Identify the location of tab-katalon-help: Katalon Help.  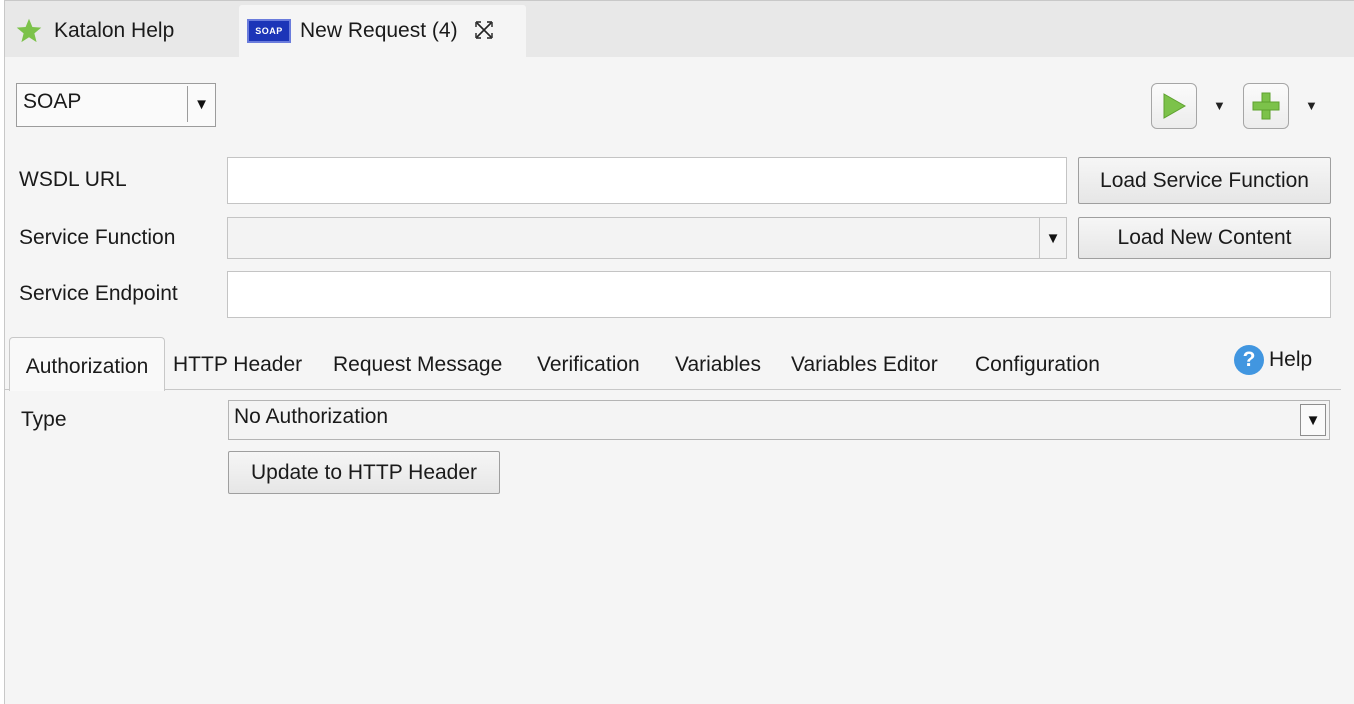
(94, 31).